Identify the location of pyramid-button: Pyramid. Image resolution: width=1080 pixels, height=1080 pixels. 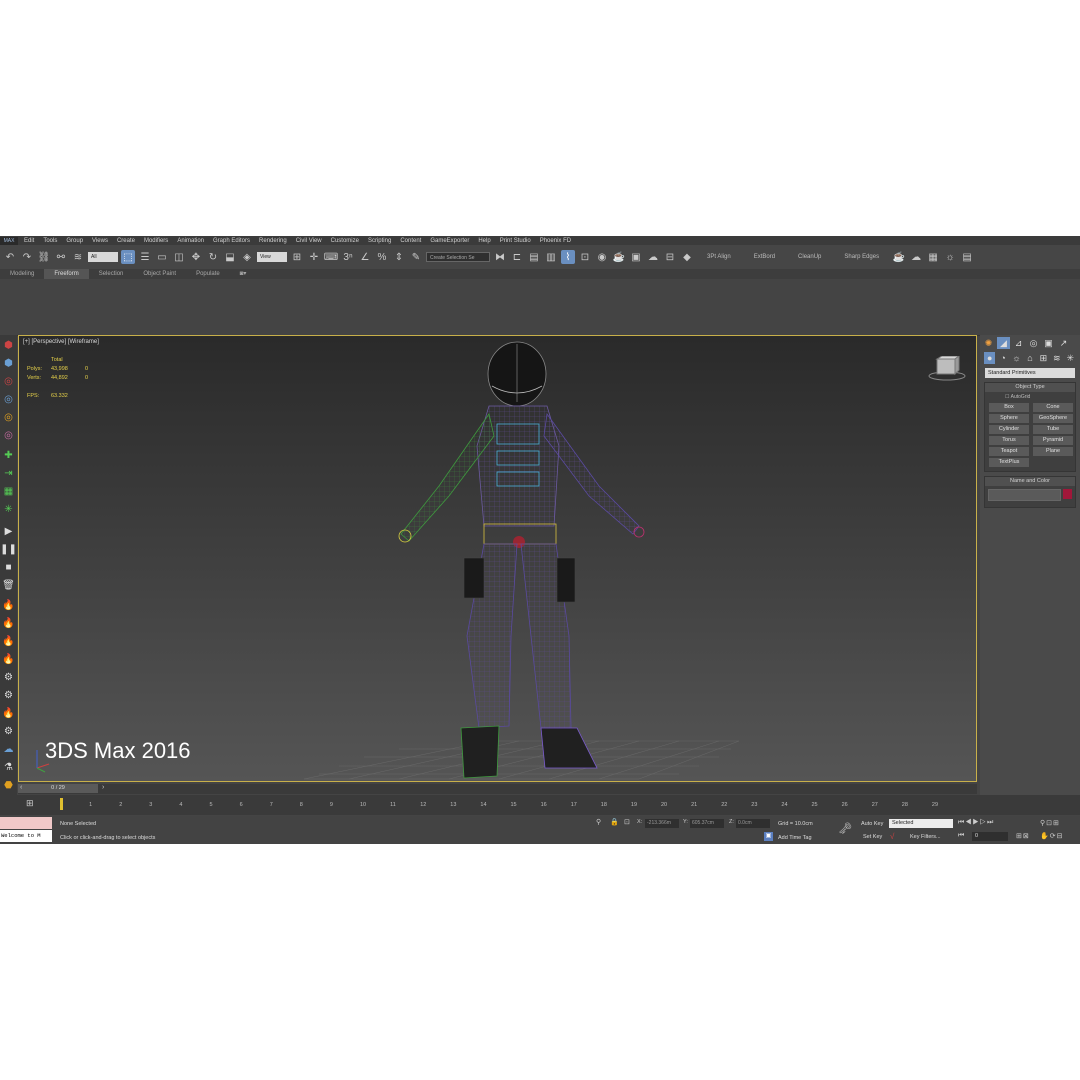
(1053, 440).